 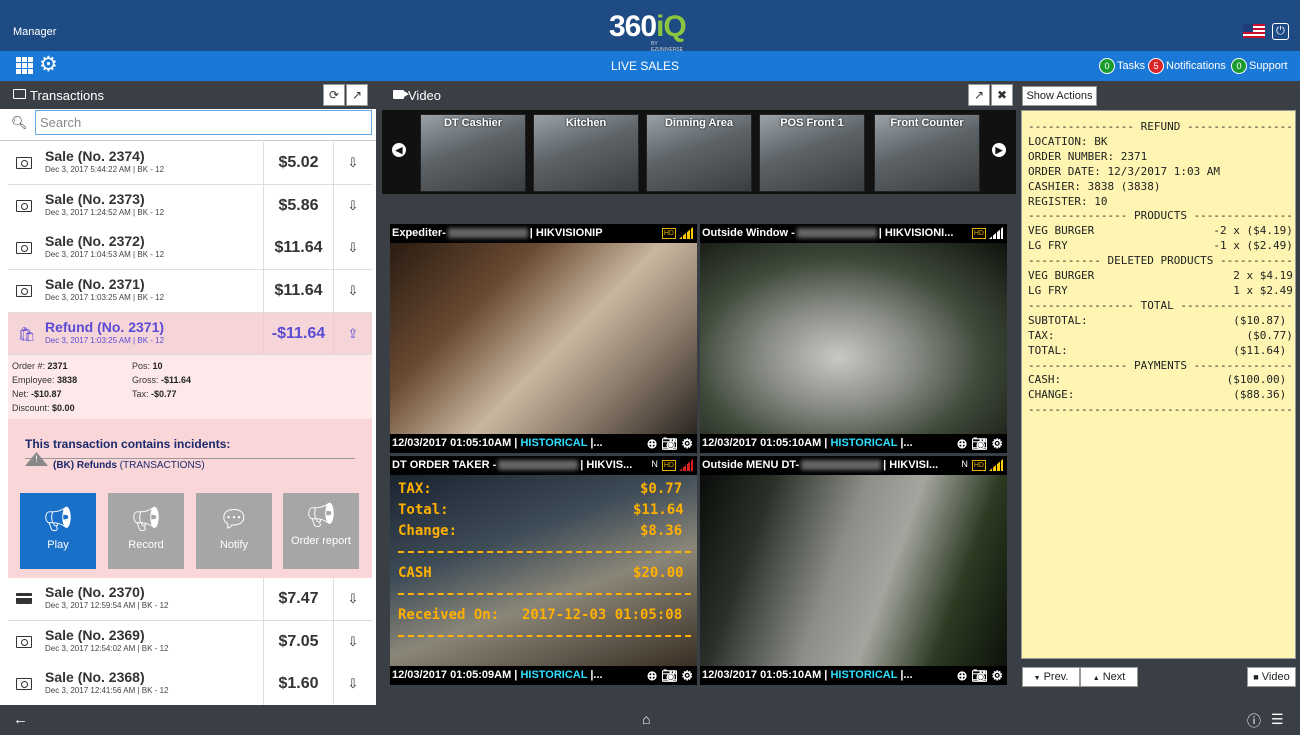 I want to click on apps-grid-icon, so click(x=24, y=65).